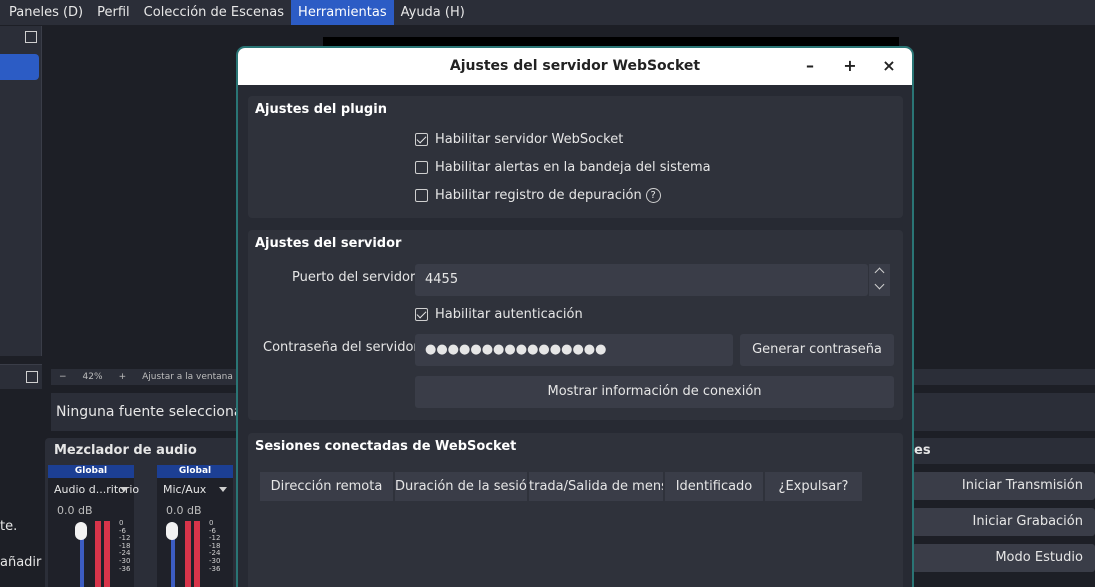 This screenshot has height=587, width=1095. Describe the element at coordinates (125, 450) in the screenshot. I see `mixer-title: Mezclador de audio` at that location.